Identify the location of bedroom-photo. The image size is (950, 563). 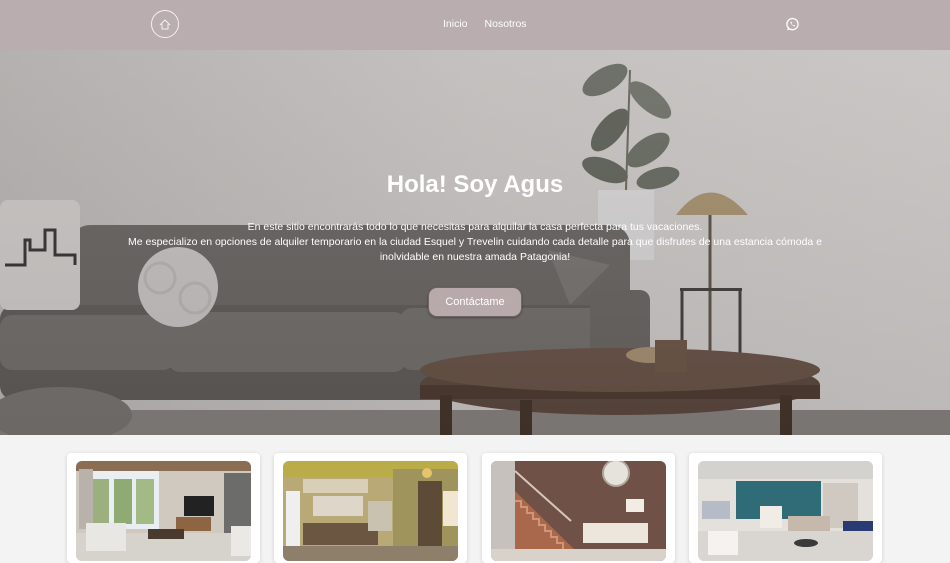
(785, 511).